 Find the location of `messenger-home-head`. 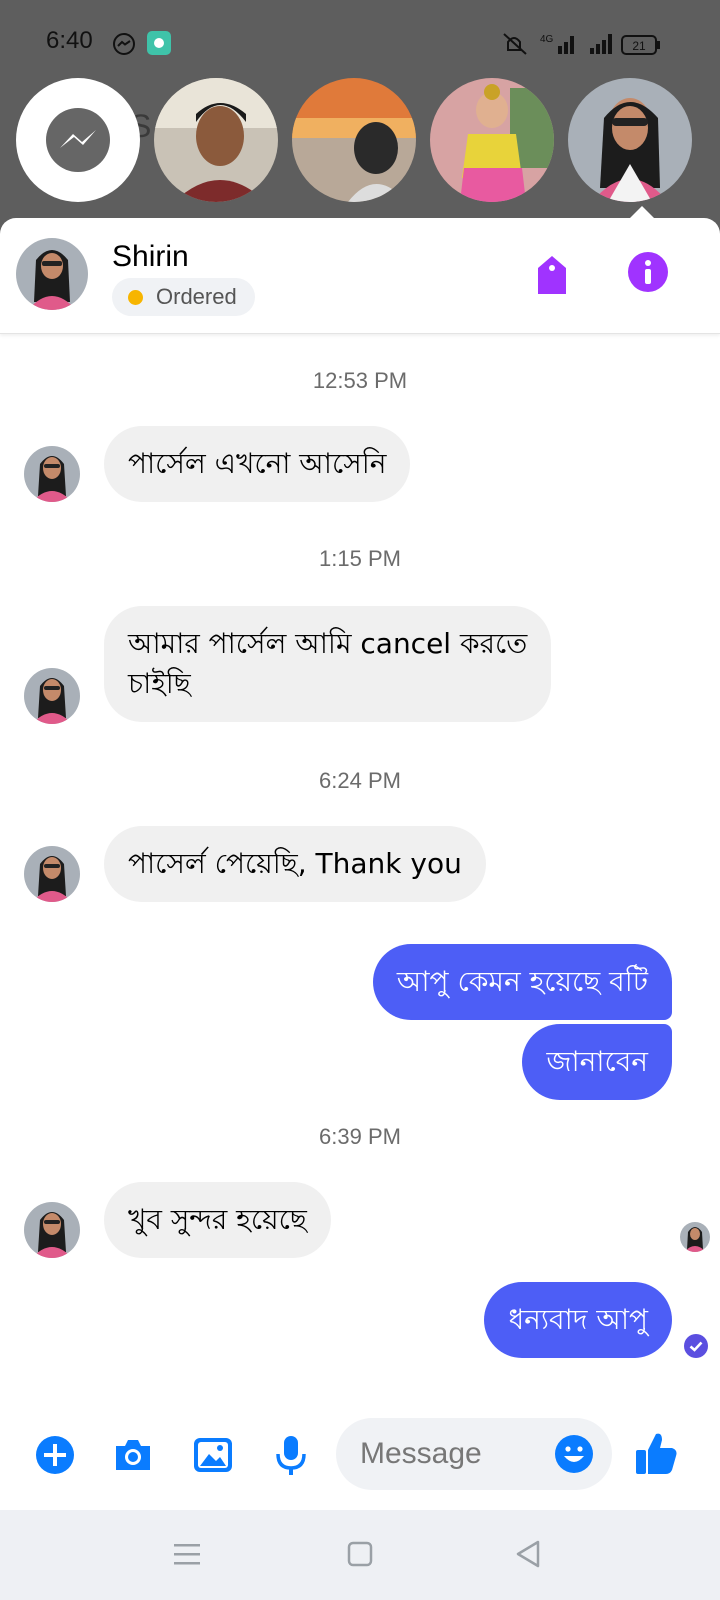

messenger-home-head is located at coordinates (78, 140).